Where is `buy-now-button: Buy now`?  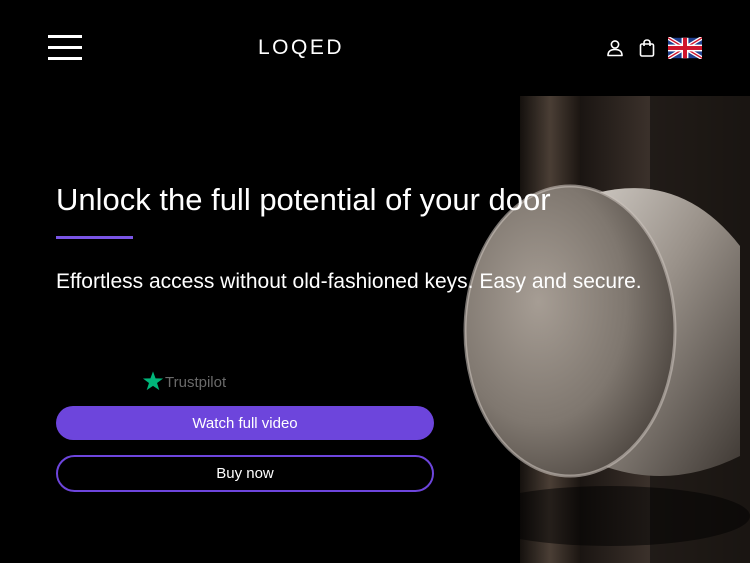 buy-now-button: Buy now is located at coordinates (245, 473).